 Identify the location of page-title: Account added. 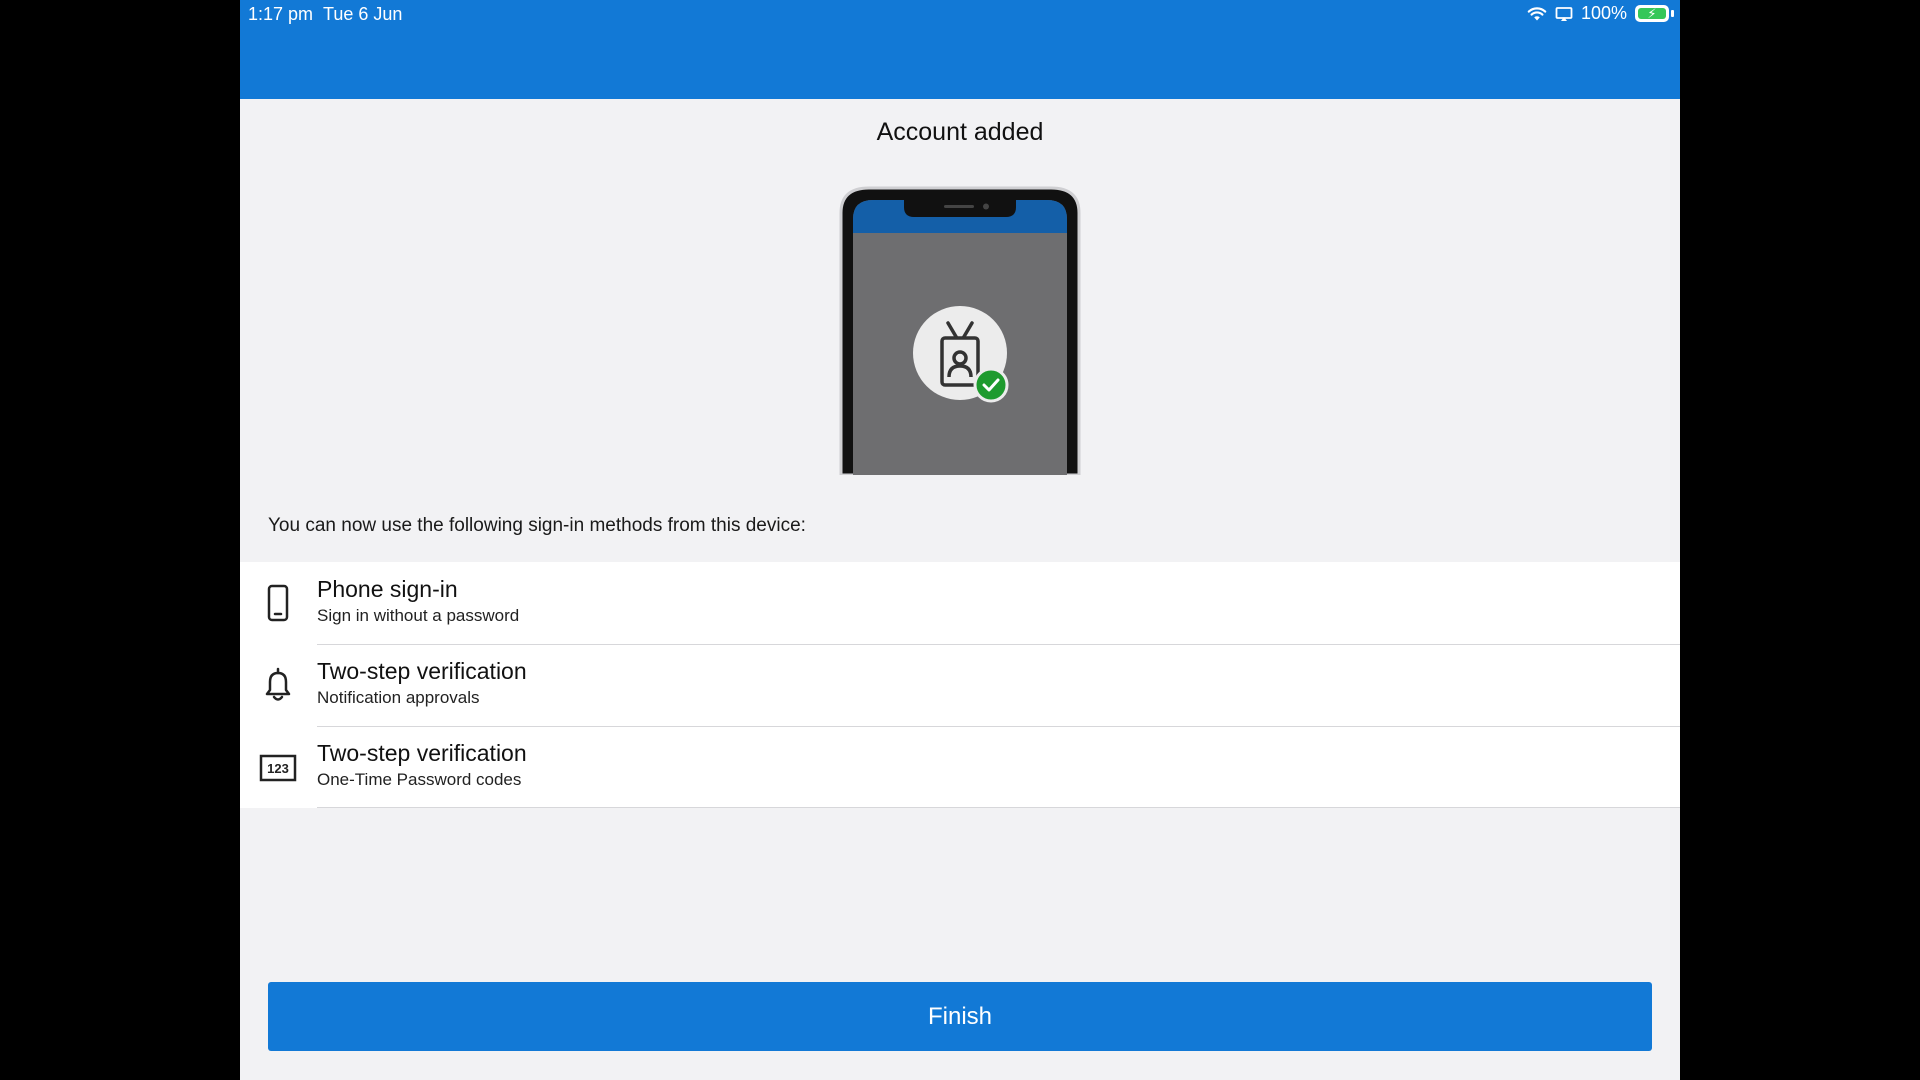
(960, 132).